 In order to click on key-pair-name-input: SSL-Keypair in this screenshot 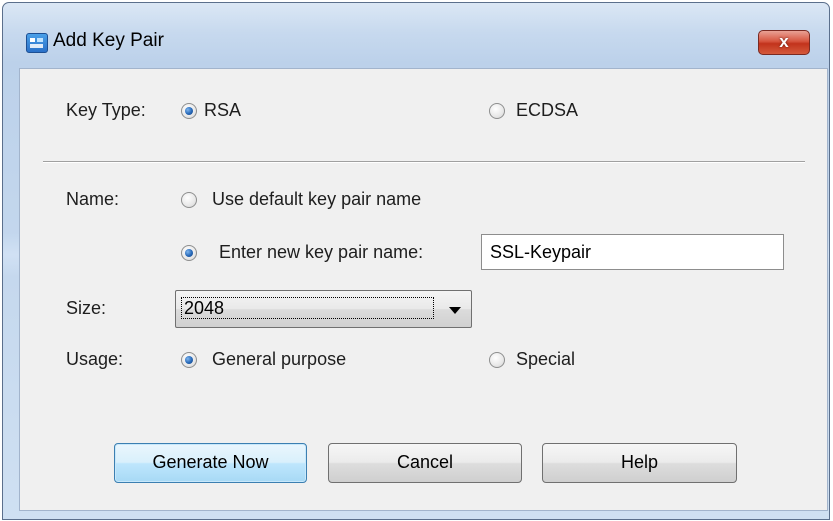, I will do `click(632, 252)`.